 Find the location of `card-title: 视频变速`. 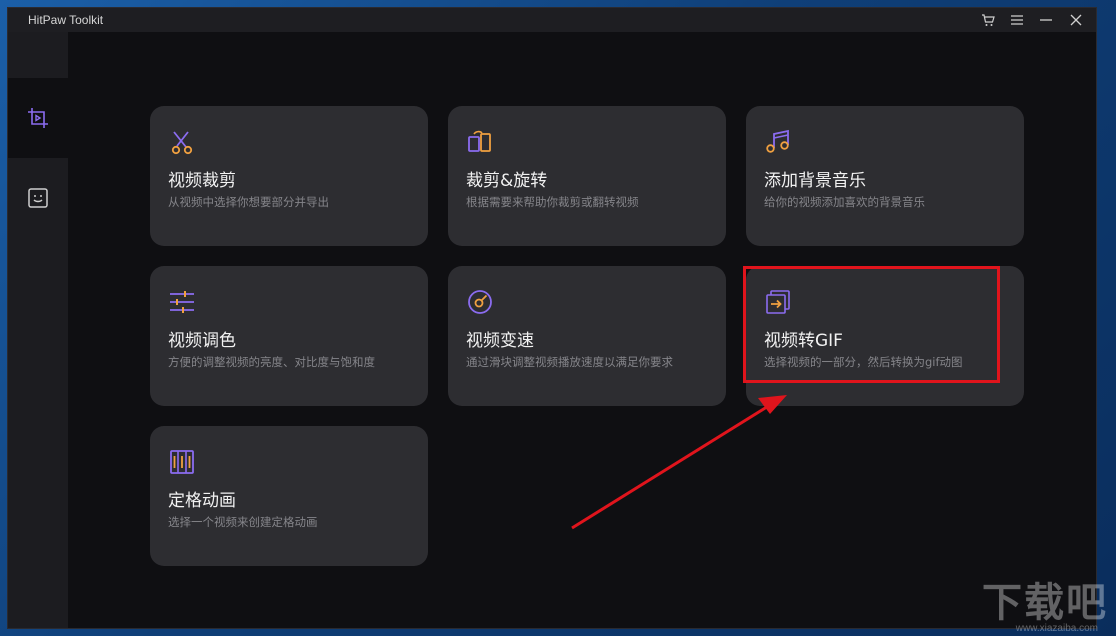

card-title: 视频变速 is located at coordinates (500, 341).